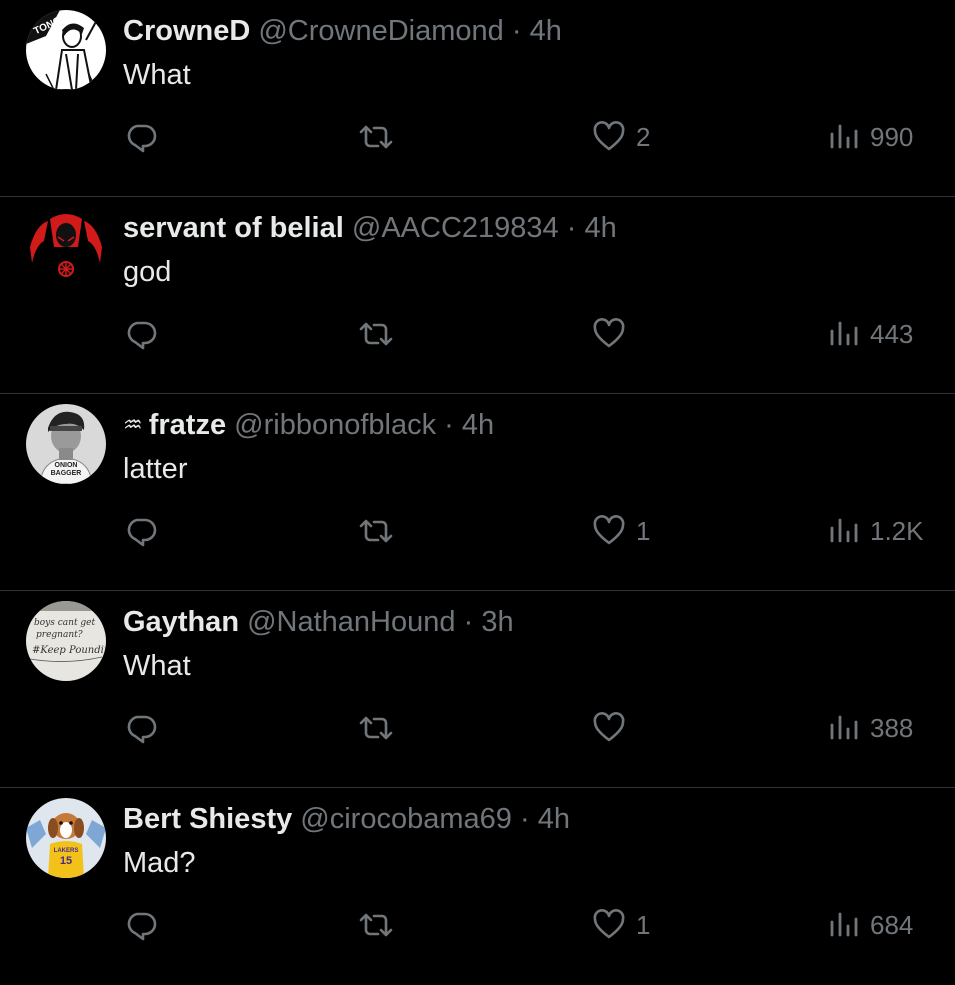 Image resolution: width=955 pixels, height=985 pixels. What do you see at coordinates (66, 247) in the screenshot?
I see `avatar` at bounding box center [66, 247].